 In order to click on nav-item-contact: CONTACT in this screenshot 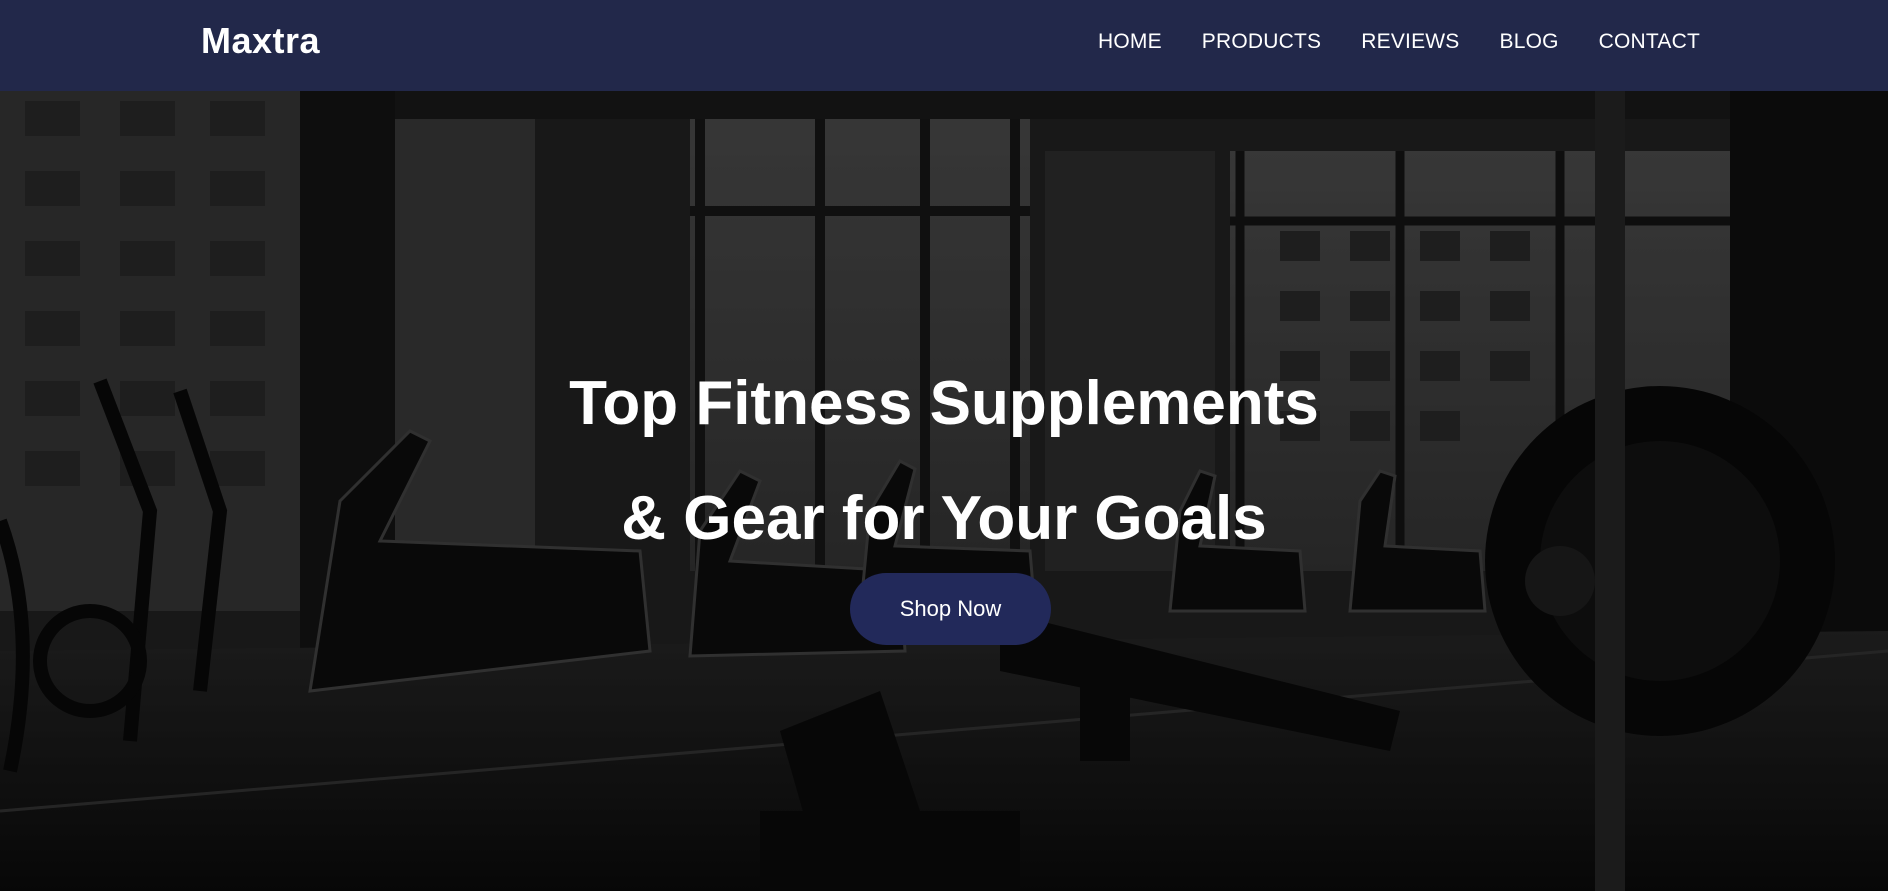, I will do `click(1649, 42)`.